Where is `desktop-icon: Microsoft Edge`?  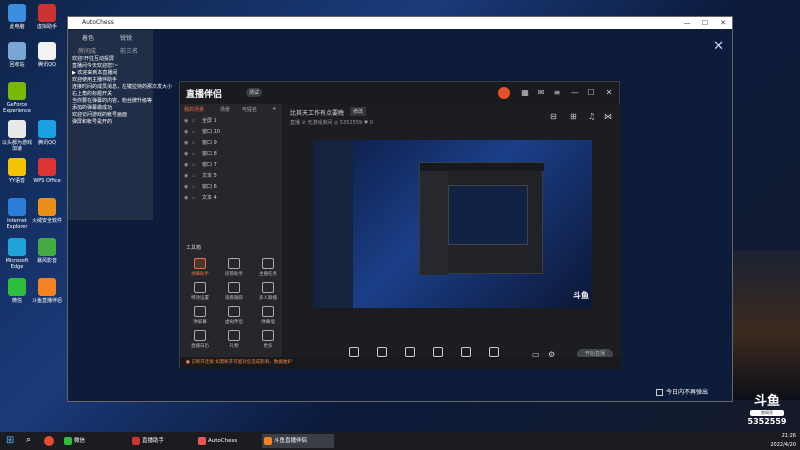
desktop-icon: Microsoft Edge is located at coordinates (17, 254).